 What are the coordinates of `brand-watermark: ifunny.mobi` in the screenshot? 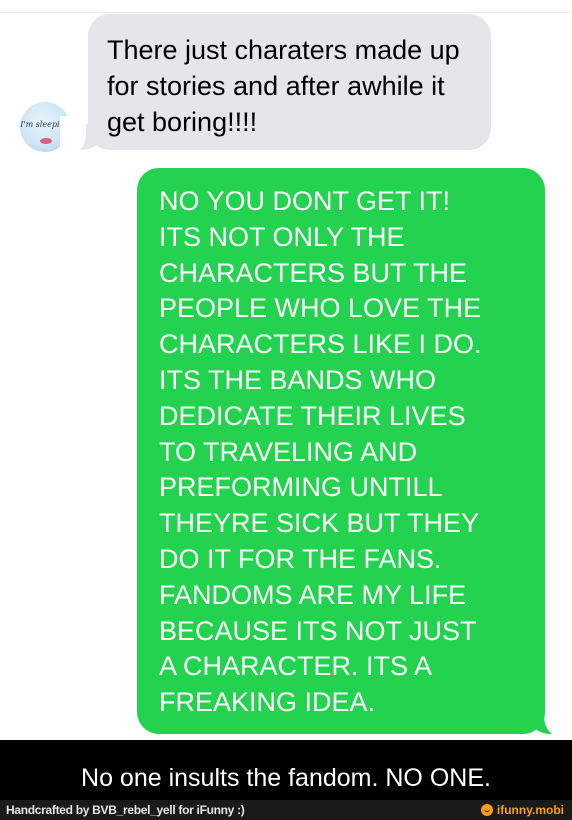 It's located at (522, 810).